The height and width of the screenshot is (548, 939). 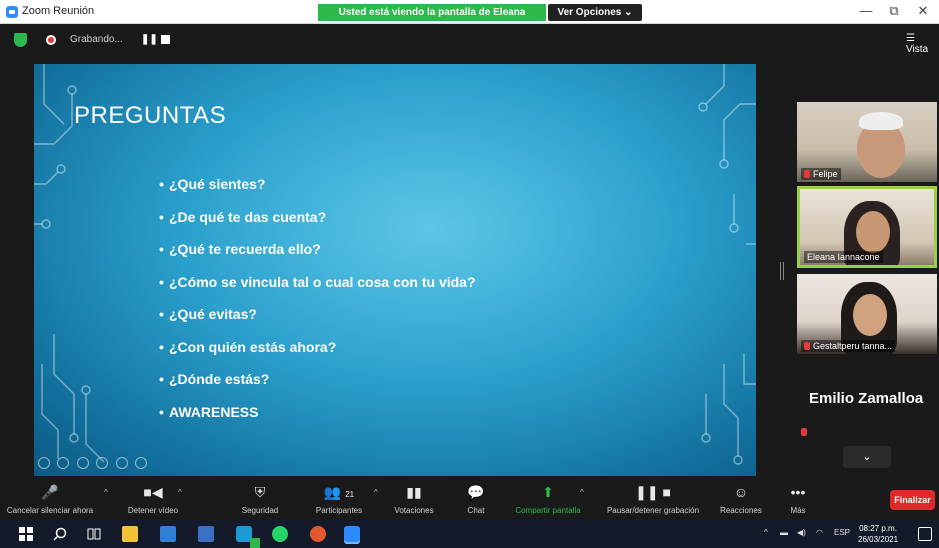 What do you see at coordinates (339, 492) in the screenshot?
I see `participants-icon: 👥 21` at bounding box center [339, 492].